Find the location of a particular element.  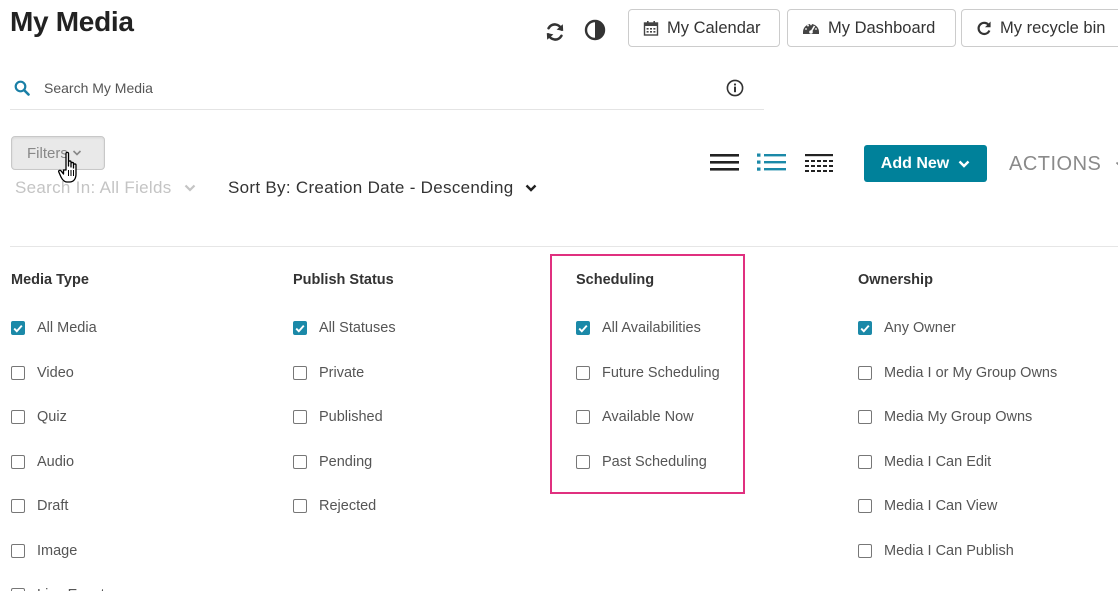

filter-option: All Media is located at coordinates (61, 328).